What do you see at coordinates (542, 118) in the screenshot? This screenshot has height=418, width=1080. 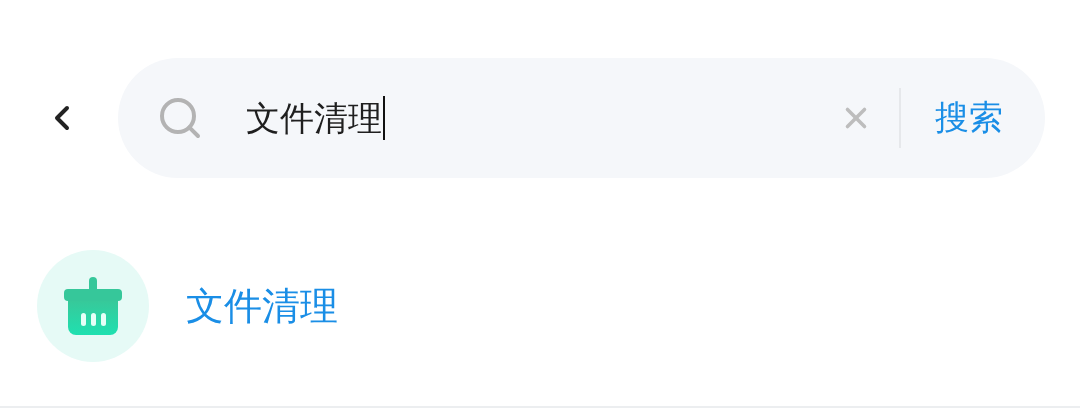 I see `search-field: 文件清理` at bounding box center [542, 118].